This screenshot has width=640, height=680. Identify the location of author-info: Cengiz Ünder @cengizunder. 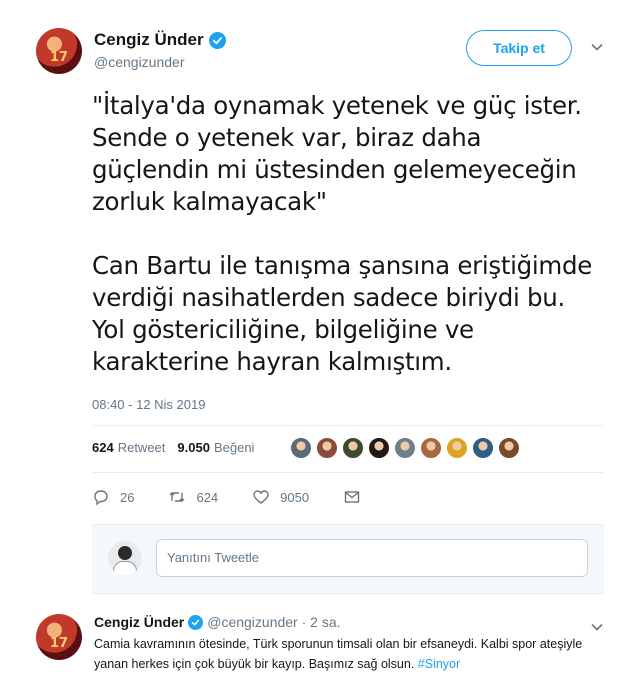
(160, 50).